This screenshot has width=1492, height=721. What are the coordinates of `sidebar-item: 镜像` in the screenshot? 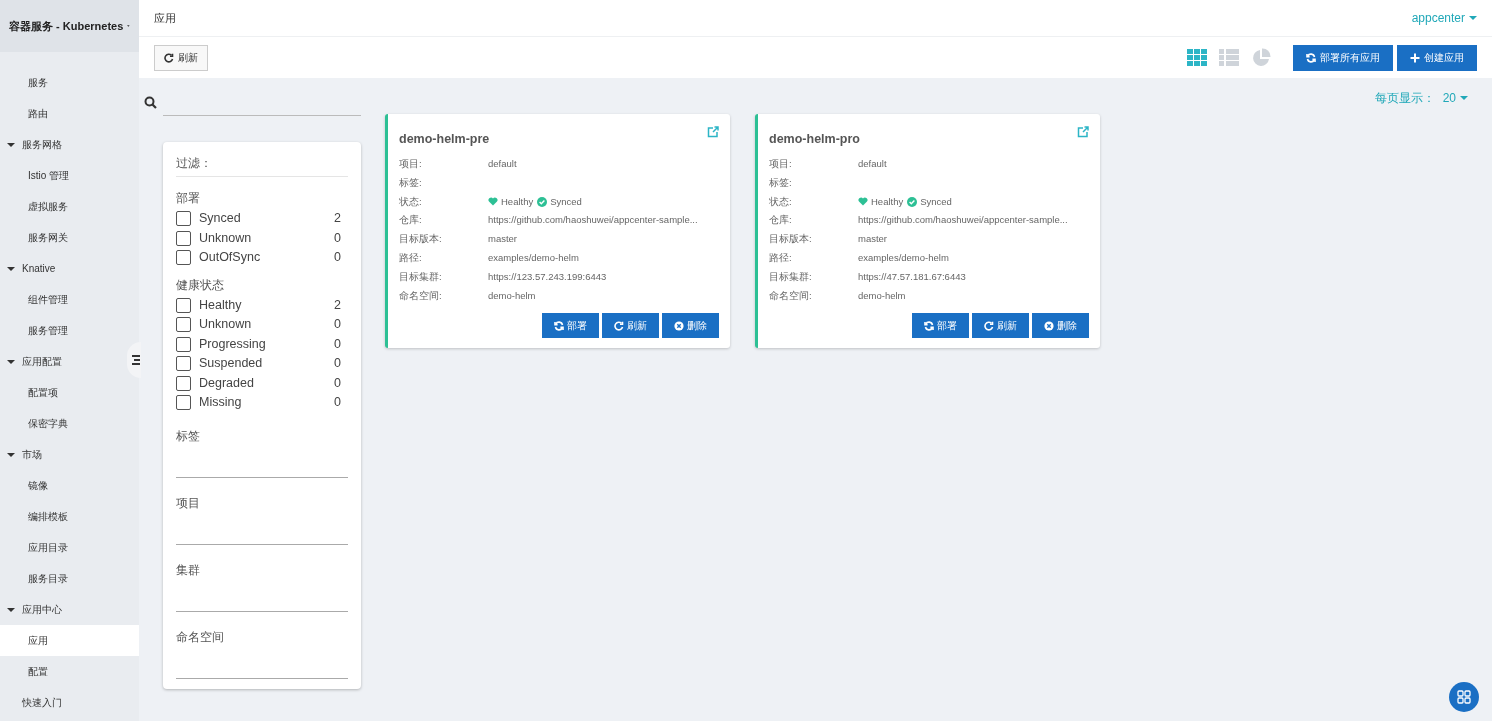 It's located at (69, 485).